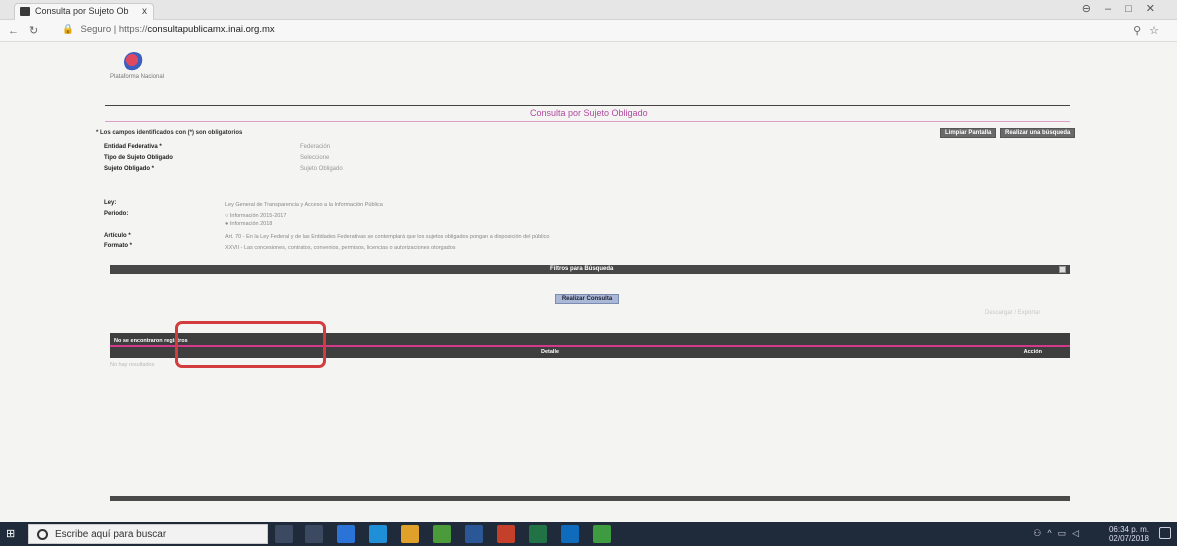 The width and height of the screenshot is (1177, 546). I want to click on consult-button: Realizar Consulta, so click(587, 299).